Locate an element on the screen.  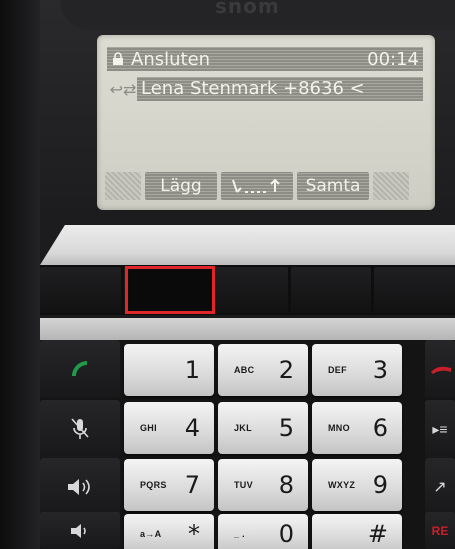
lock-icon is located at coordinates (118, 58).